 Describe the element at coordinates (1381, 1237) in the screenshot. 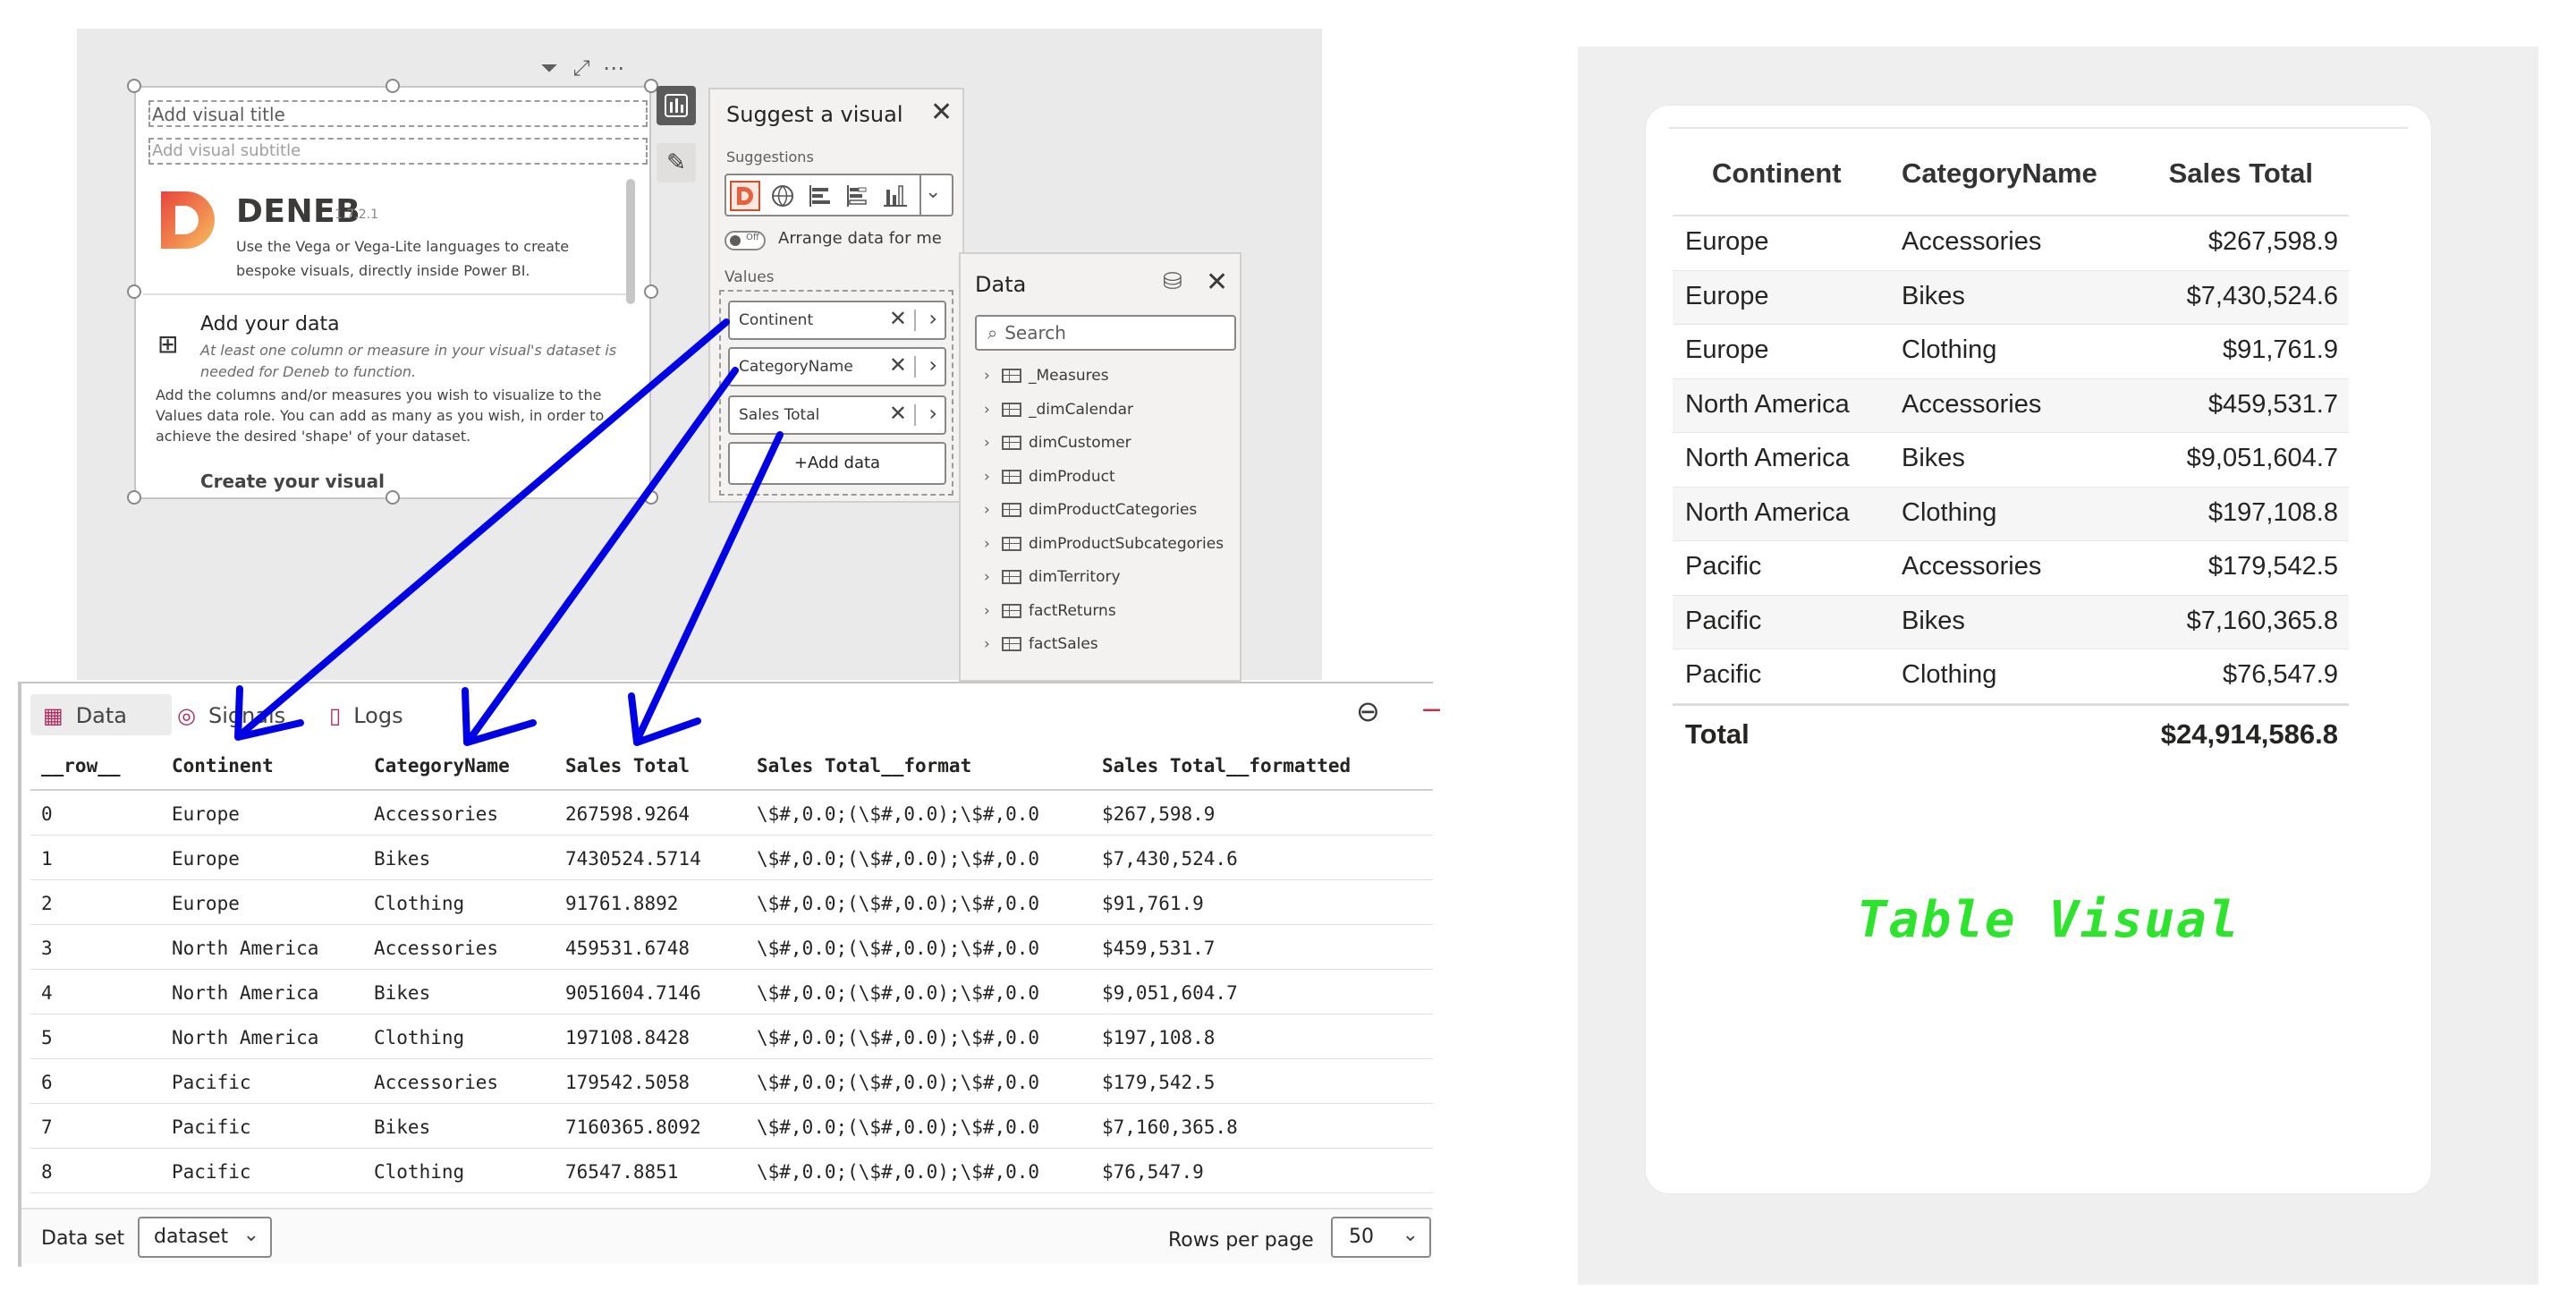

I see `rows-per-page-select: 50 ⌄` at that location.